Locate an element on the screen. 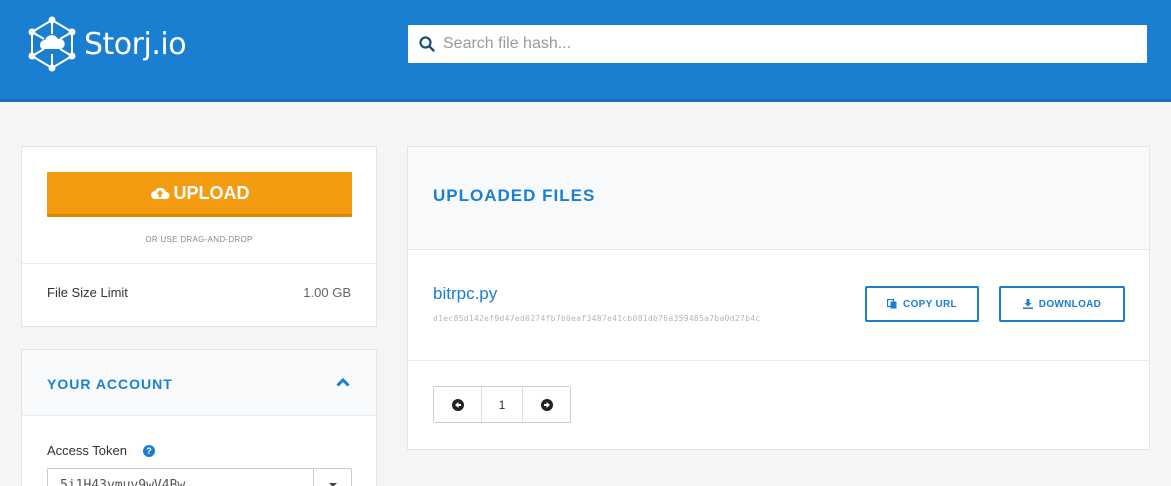 The height and width of the screenshot is (486, 1171). file-size-limit-value: 1.00 GB is located at coordinates (327, 292).